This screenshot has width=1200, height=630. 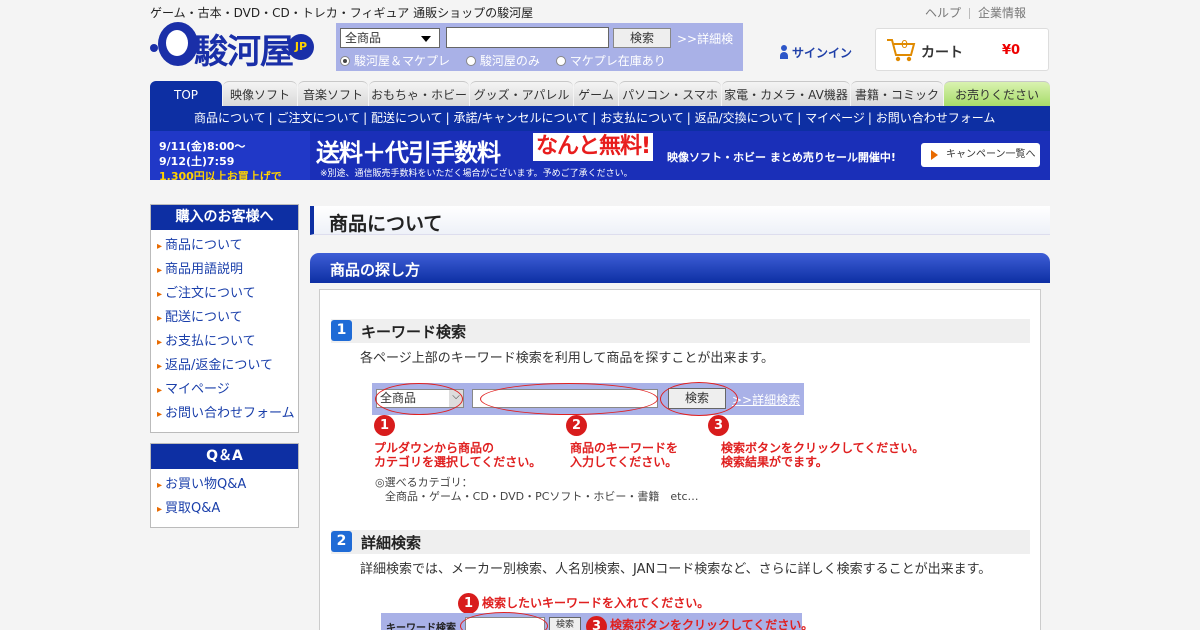 I want to click on search-input, so click(x=527, y=37).